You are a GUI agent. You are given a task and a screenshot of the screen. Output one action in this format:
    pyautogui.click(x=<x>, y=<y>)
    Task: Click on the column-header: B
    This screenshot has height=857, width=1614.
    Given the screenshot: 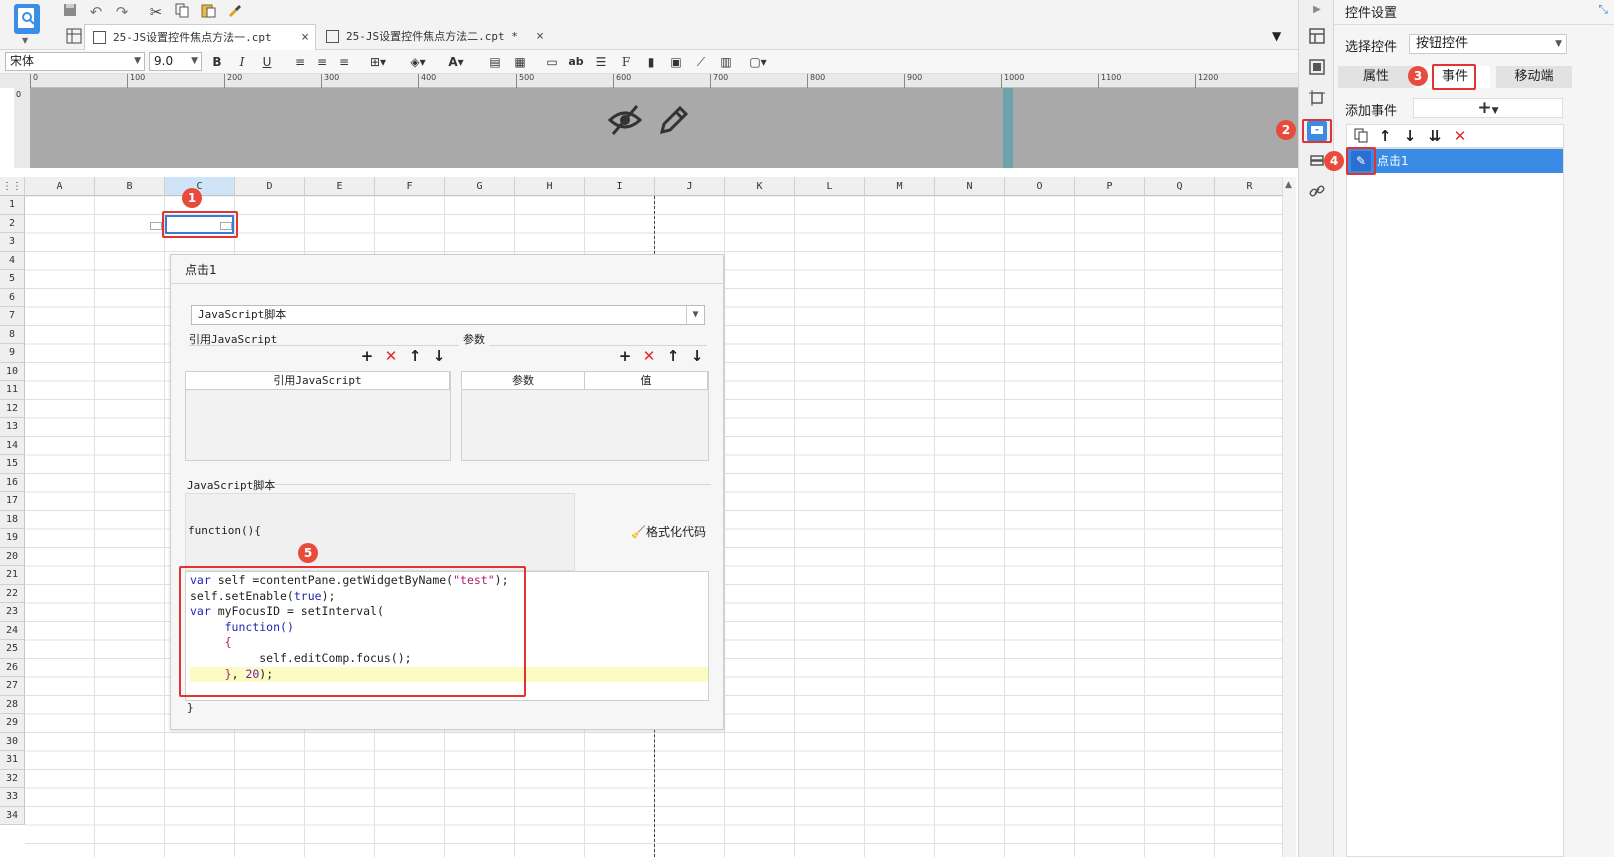 What is the action you would take?
    pyautogui.click(x=130, y=186)
    